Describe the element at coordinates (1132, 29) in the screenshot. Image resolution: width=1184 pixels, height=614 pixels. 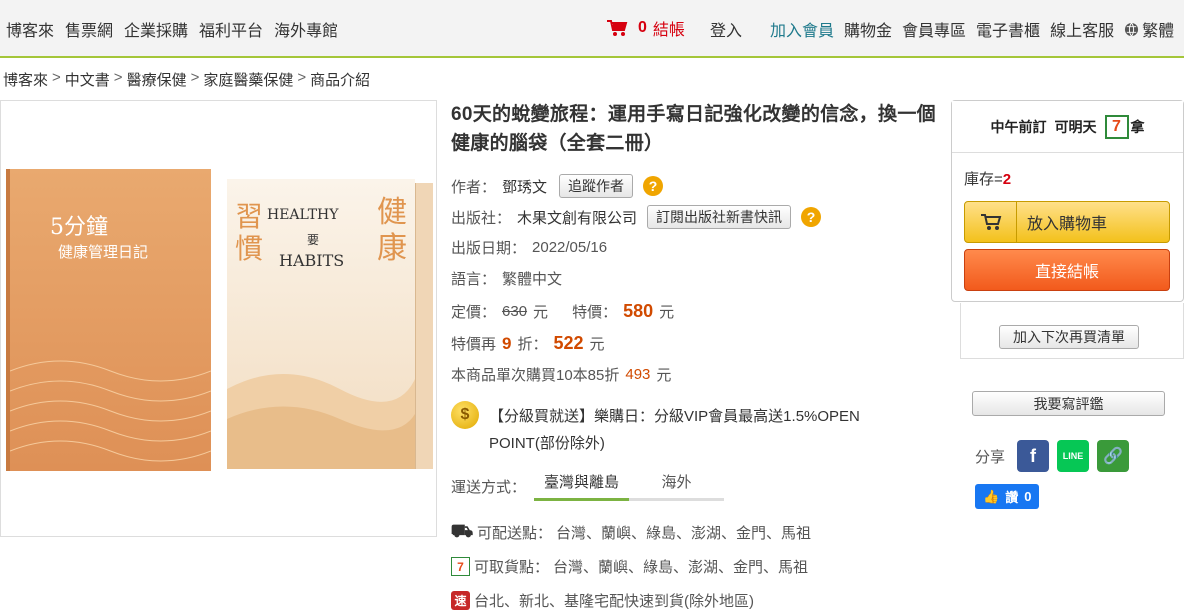
I see `globe-icon` at that location.